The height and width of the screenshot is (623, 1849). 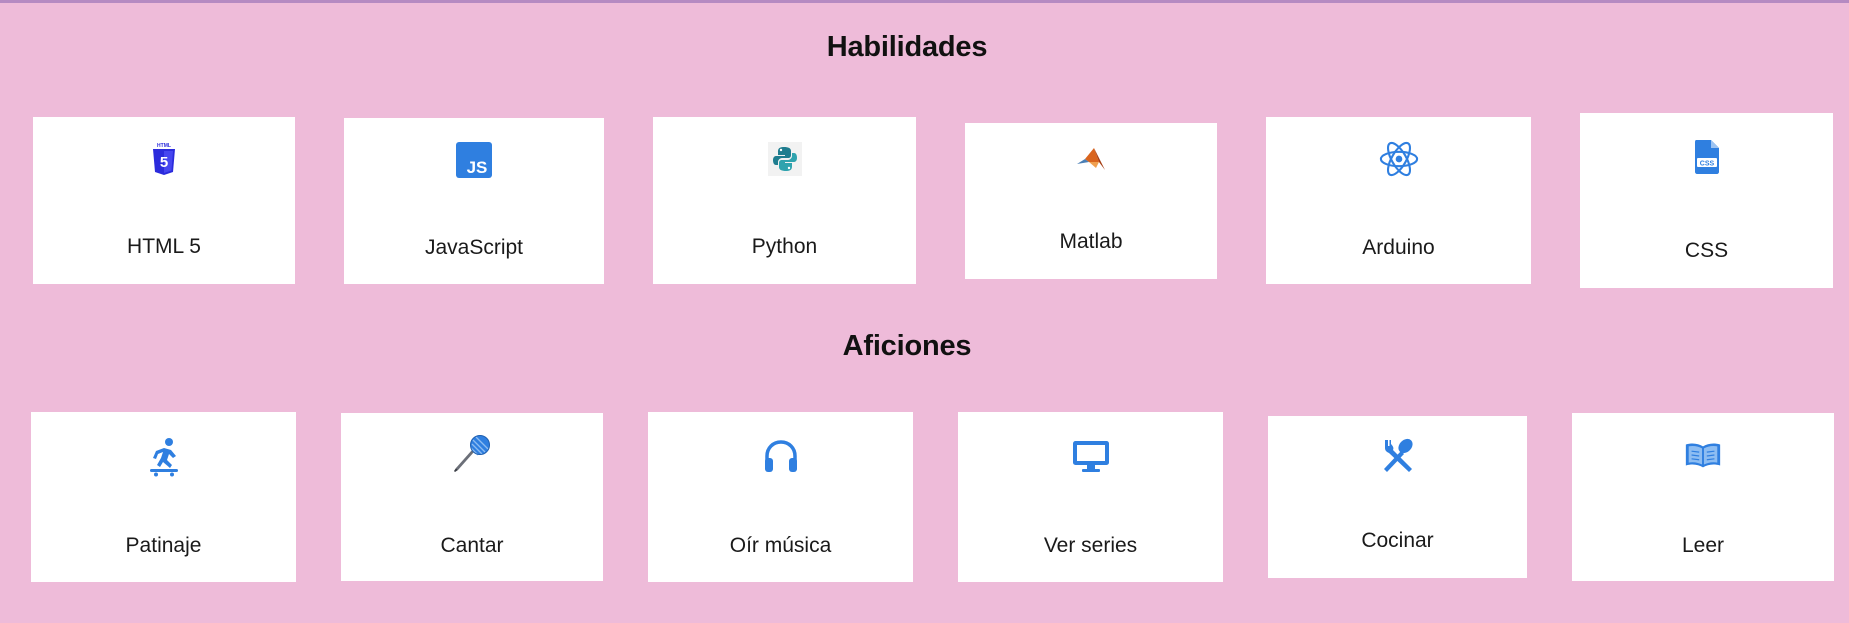 I want to click on python-icon, so click(x=785, y=159).